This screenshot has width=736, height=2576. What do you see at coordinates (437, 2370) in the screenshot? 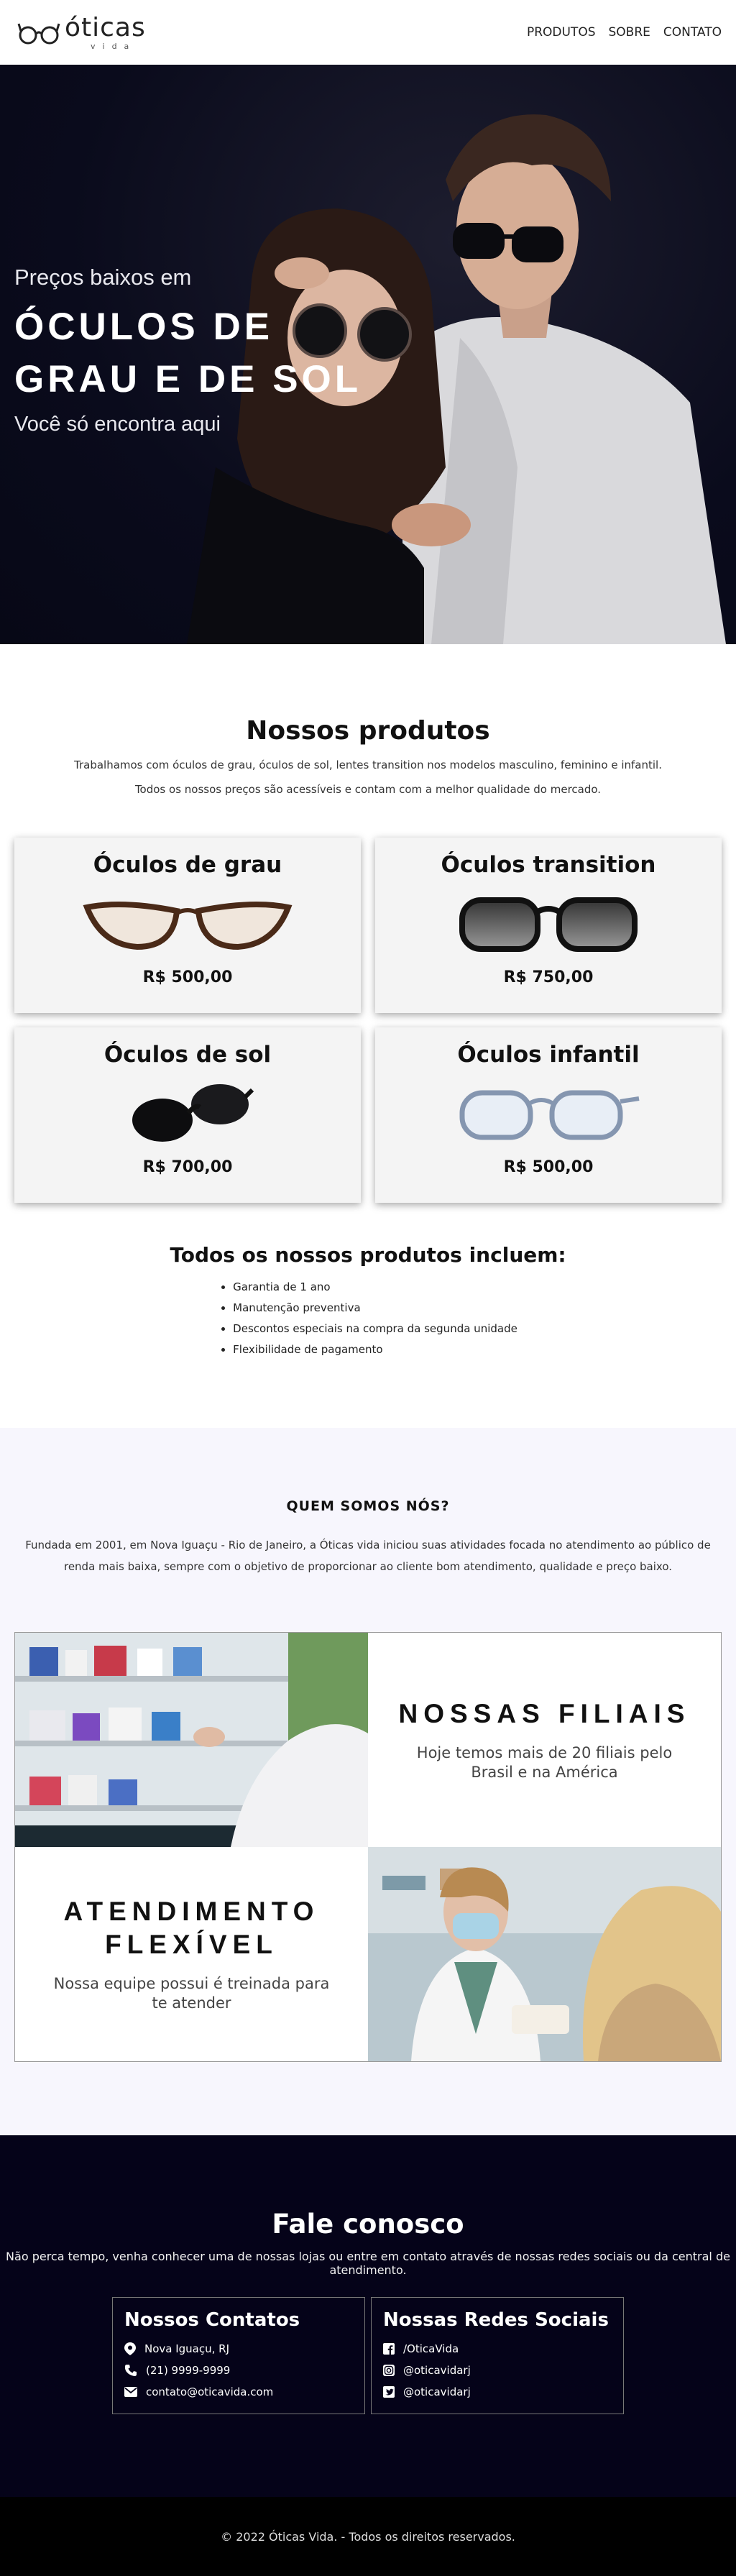
I see `social-instagram: @oticavidarj` at bounding box center [437, 2370].